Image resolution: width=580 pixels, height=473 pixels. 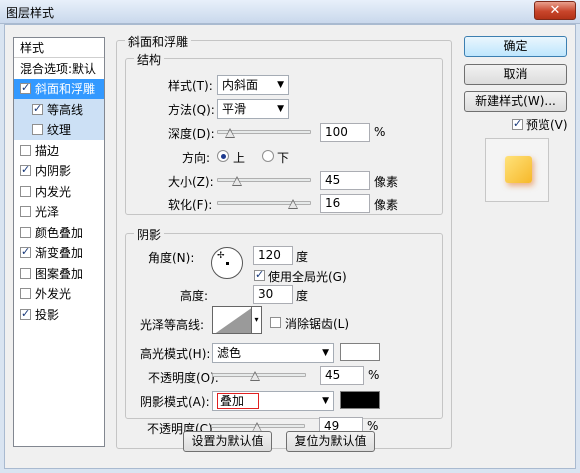 I want to click on technique-label: 方法(Q):, so click(x=191, y=110).